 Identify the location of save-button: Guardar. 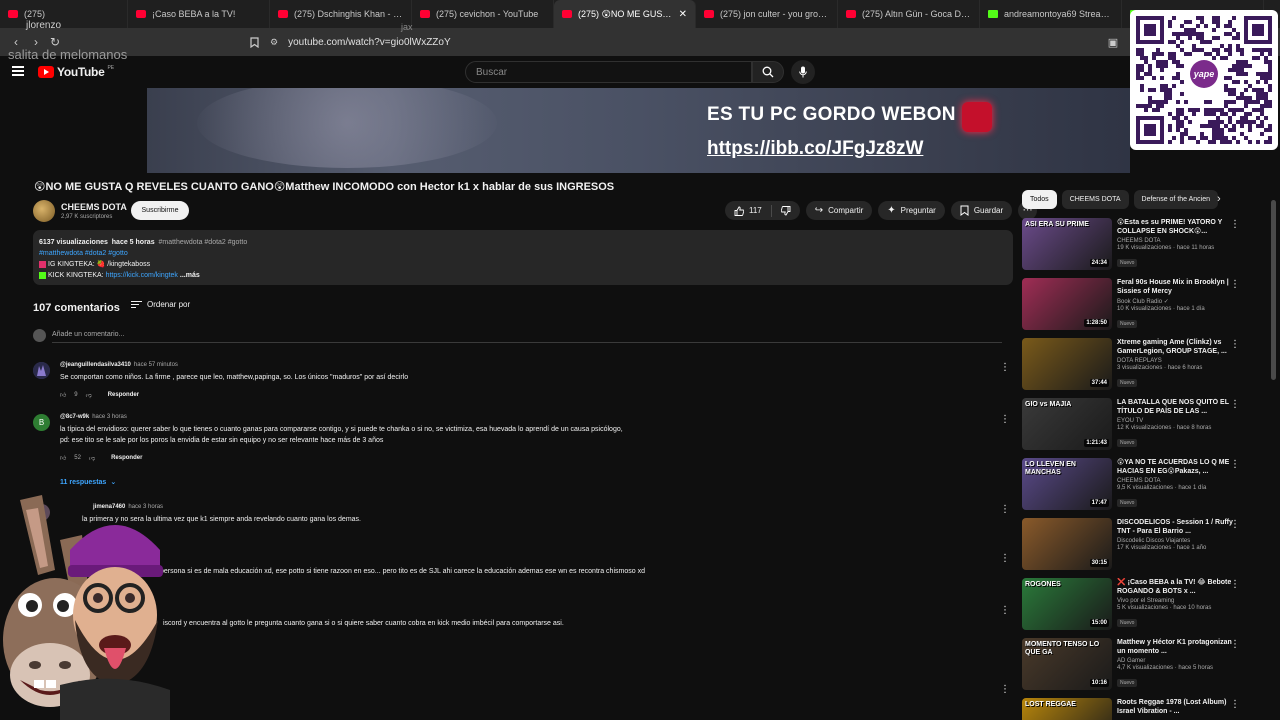
(981, 210).